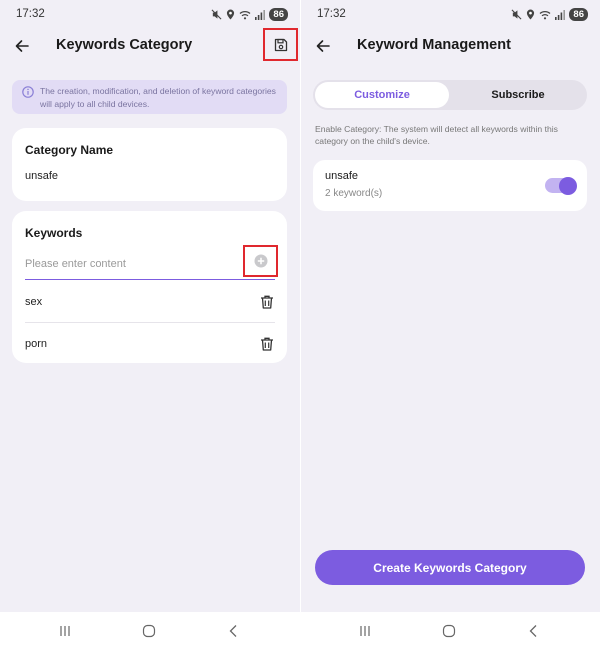  I want to click on toggle-knob, so click(568, 185).